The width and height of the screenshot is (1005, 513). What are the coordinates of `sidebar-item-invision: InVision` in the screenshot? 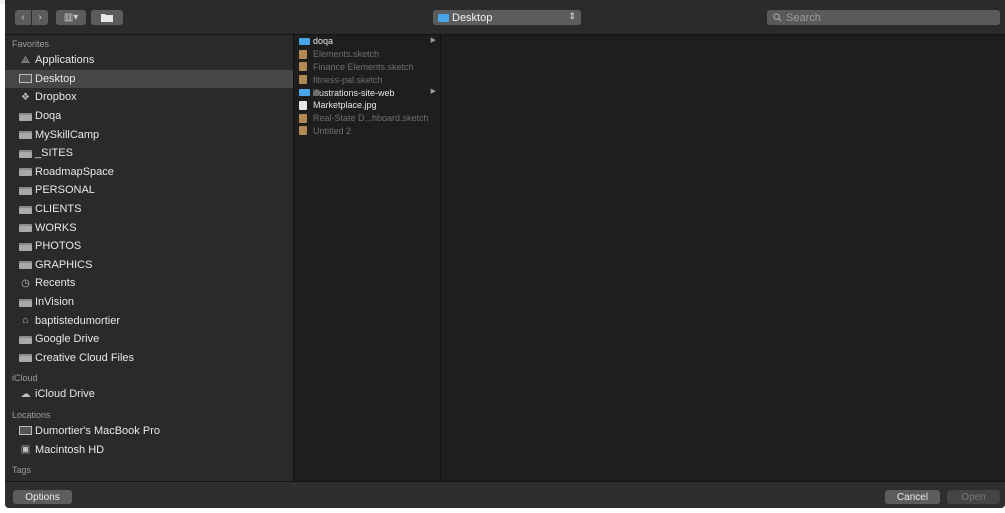 It's located at (149, 302).